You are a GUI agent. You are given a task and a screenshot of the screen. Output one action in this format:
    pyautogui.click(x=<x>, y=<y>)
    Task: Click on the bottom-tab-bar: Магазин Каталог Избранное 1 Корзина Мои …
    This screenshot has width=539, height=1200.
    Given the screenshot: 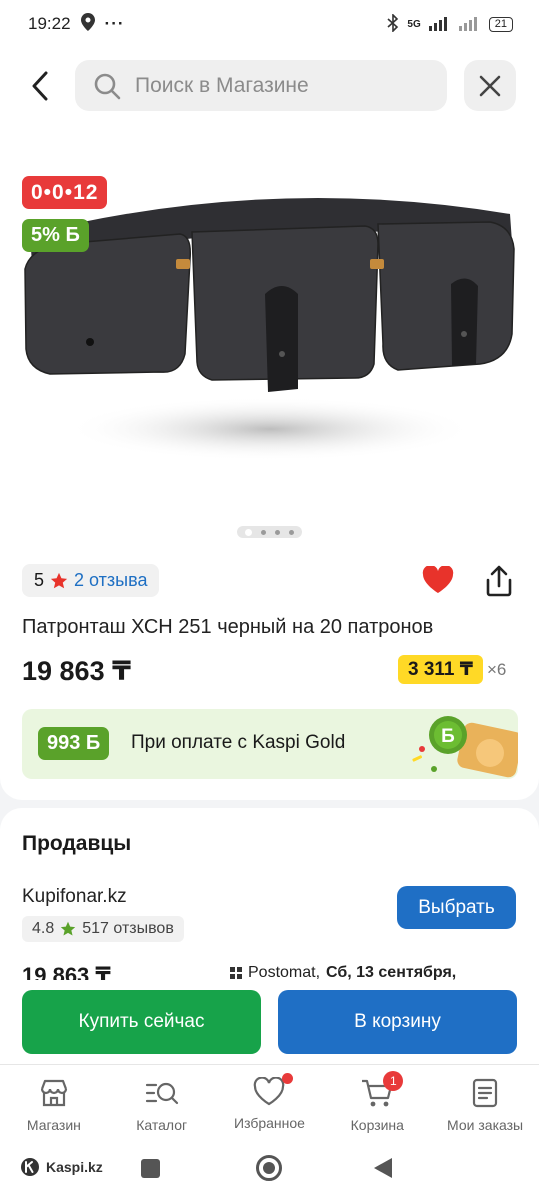 What is the action you would take?
    pyautogui.click(x=269, y=1103)
    